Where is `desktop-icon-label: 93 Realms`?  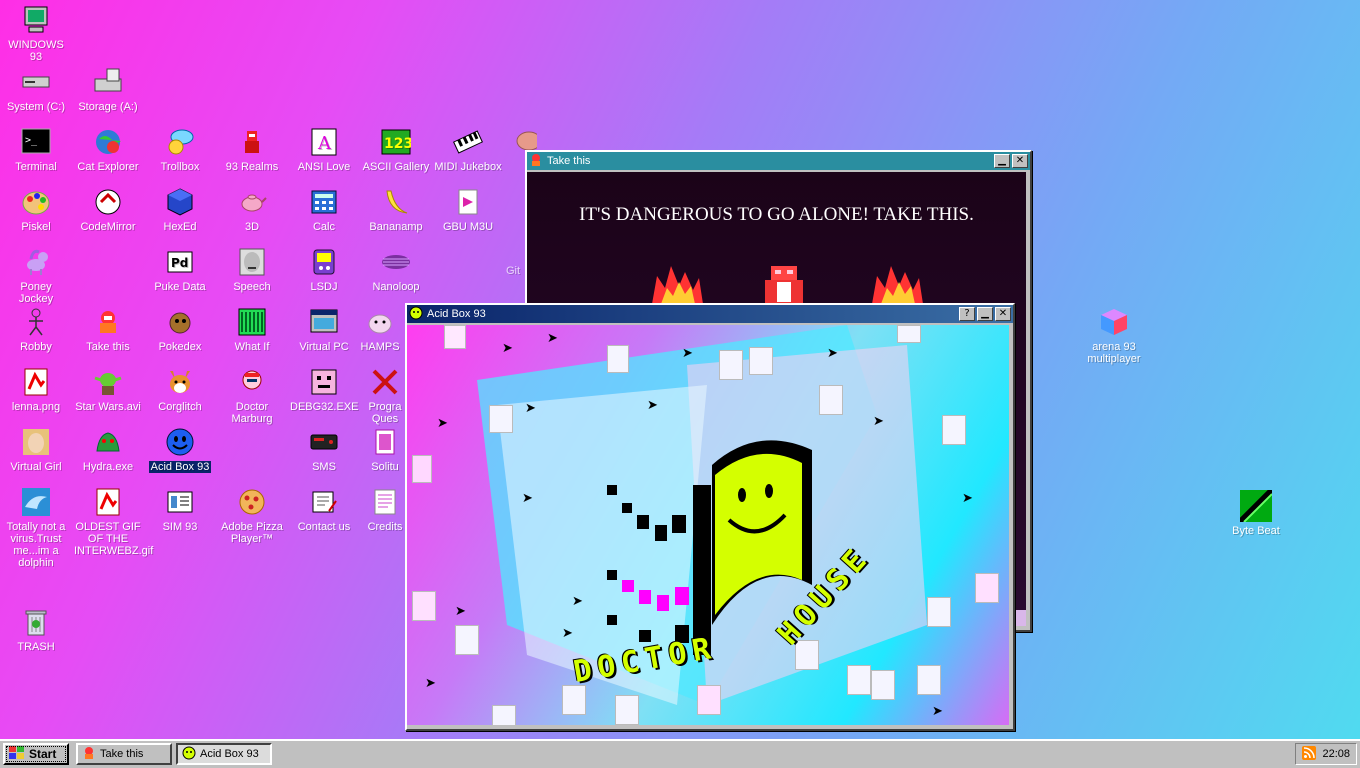 desktop-icon-label: 93 Realms is located at coordinates (252, 167).